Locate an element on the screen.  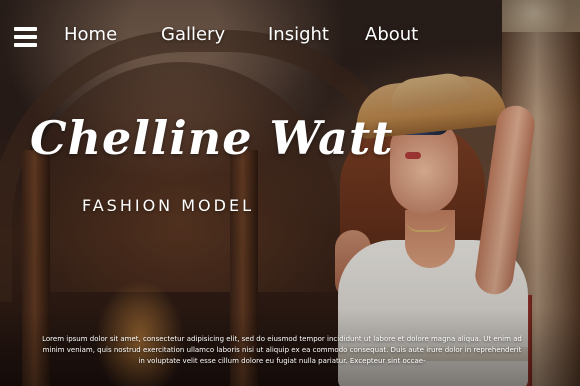
nav-home: Home is located at coordinates (90, 34).